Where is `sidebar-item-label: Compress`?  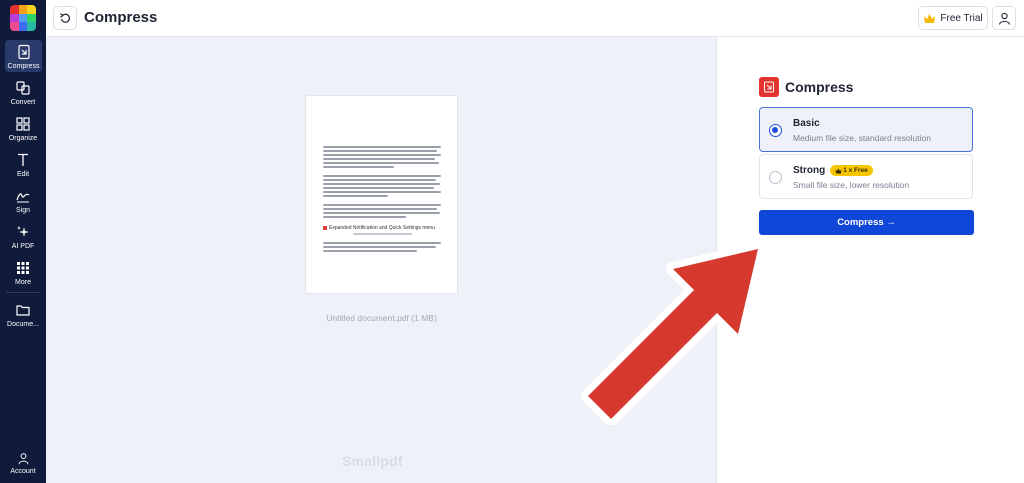 sidebar-item-label: Compress is located at coordinates (23, 66).